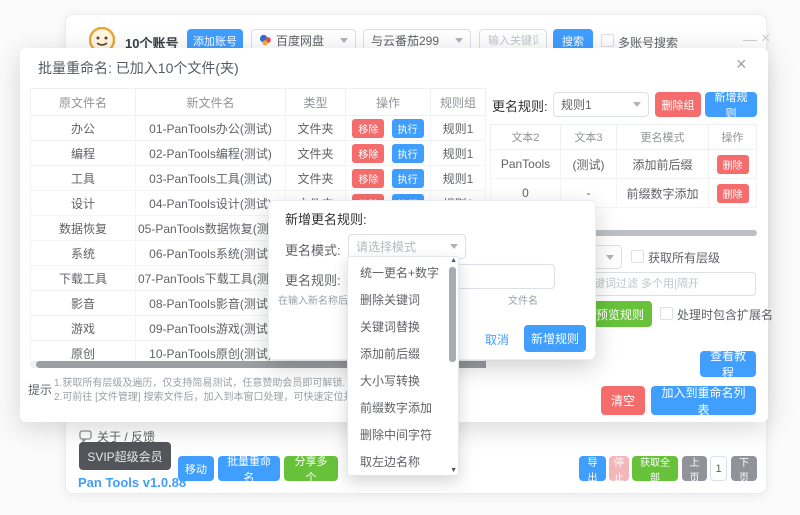 The width and height of the screenshot is (800, 515). I want to click on col-rename-mode: 更名模式, so click(662, 137).